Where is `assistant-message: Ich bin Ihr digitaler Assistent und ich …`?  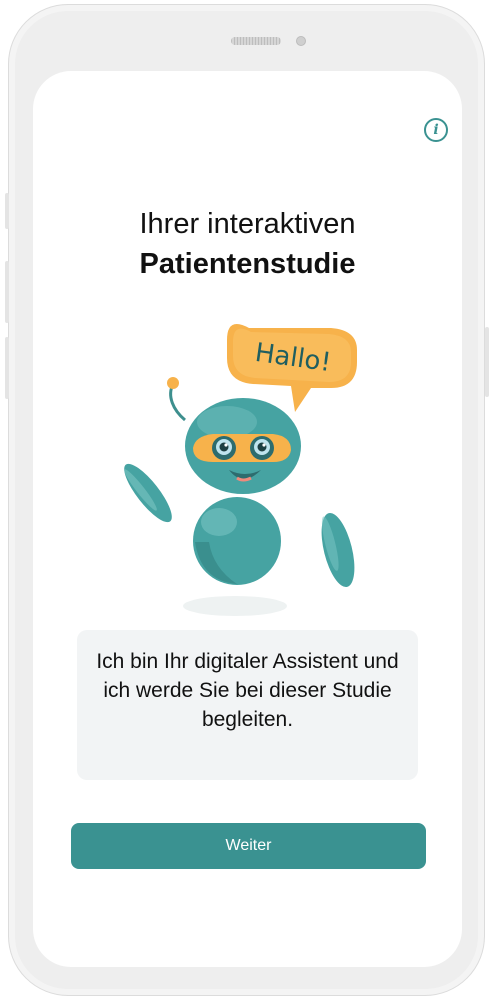
assistant-message: Ich bin Ihr digitaler Assistent und ich … is located at coordinates (247, 705).